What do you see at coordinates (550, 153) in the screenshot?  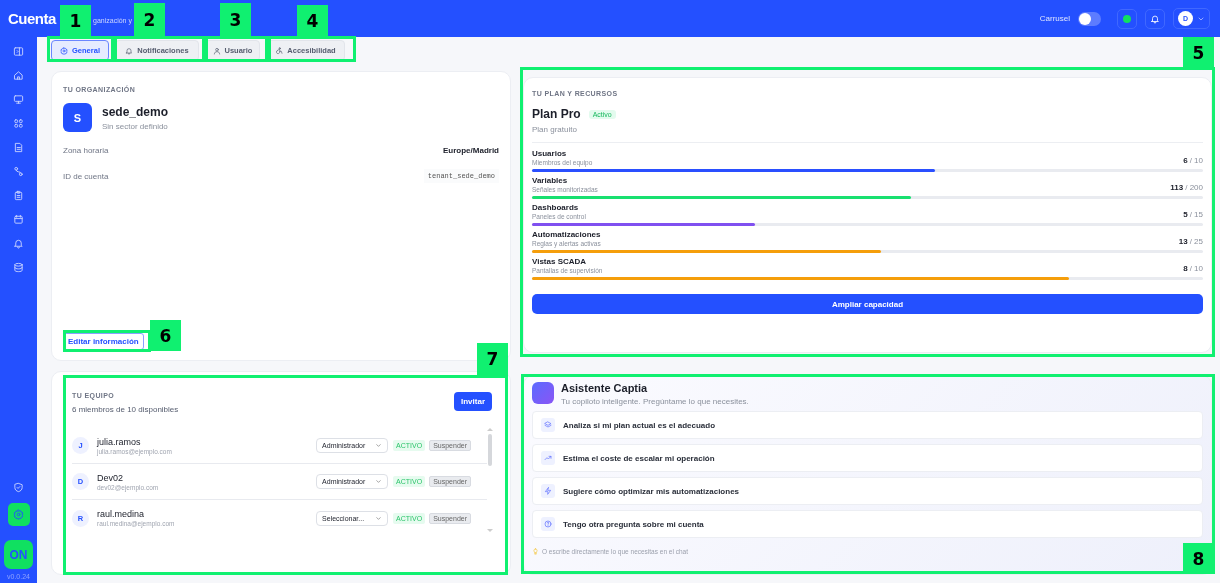 I see `resource-name: Usuarios` at bounding box center [550, 153].